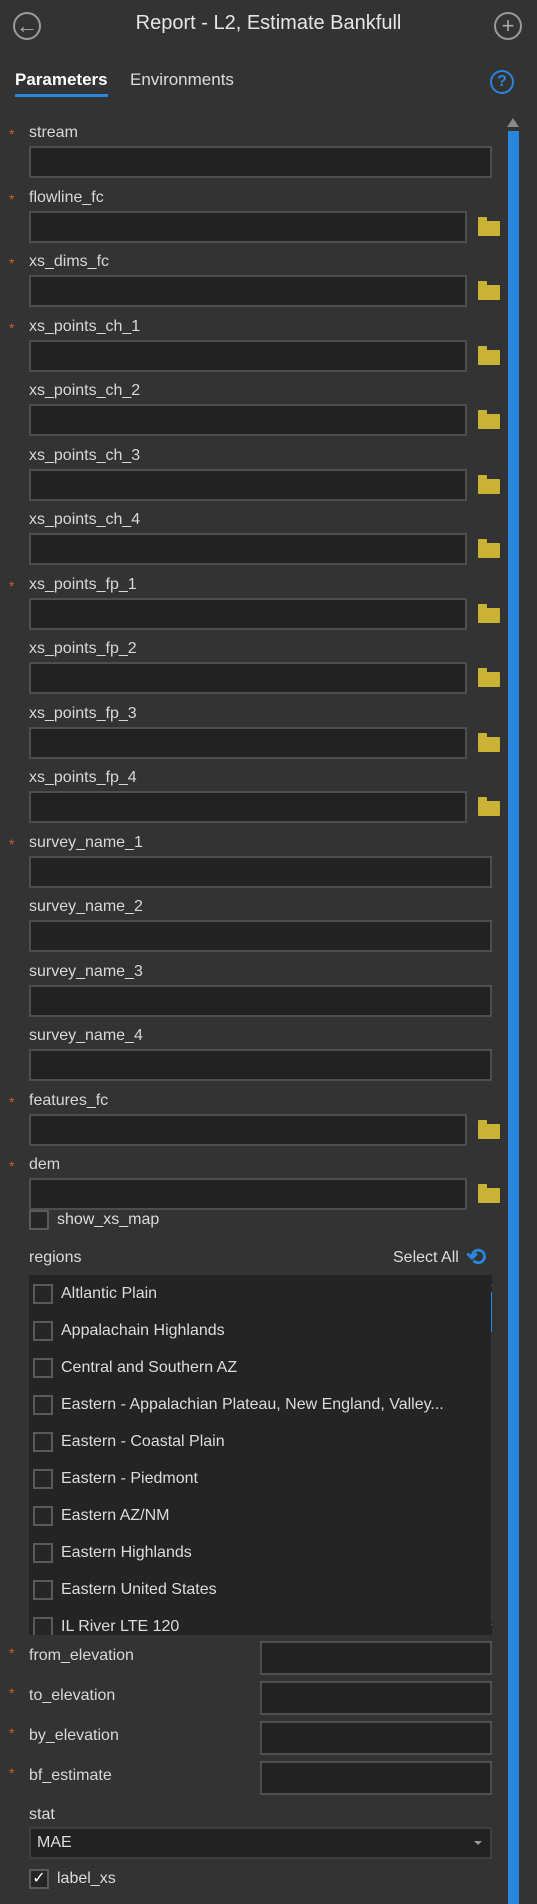 Image resolution: width=537 pixels, height=1904 pixels. Describe the element at coordinates (249, 1589) in the screenshot. I see `list-item: Eastern United States` at that location.